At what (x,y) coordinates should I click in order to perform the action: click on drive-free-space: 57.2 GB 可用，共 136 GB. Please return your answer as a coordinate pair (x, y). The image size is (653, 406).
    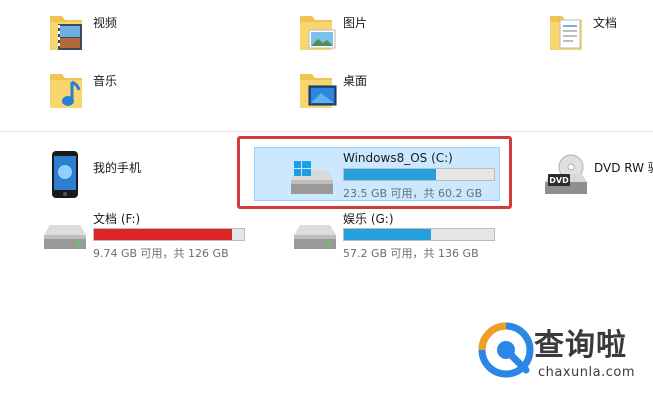
    Looking at the image, I should click on (411, 253).